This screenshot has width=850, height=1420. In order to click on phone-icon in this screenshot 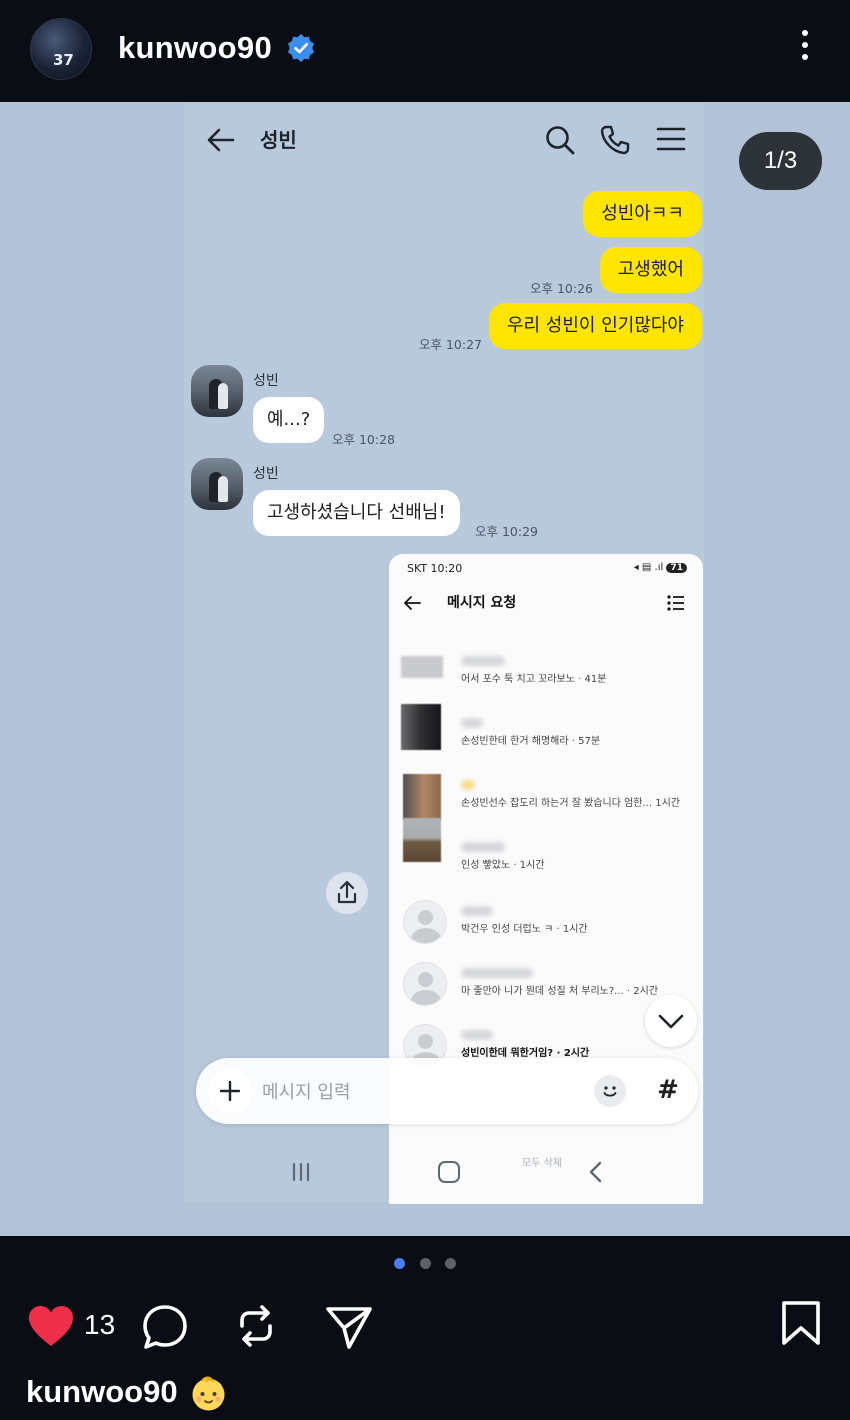, I will do `click(615, 140)`.